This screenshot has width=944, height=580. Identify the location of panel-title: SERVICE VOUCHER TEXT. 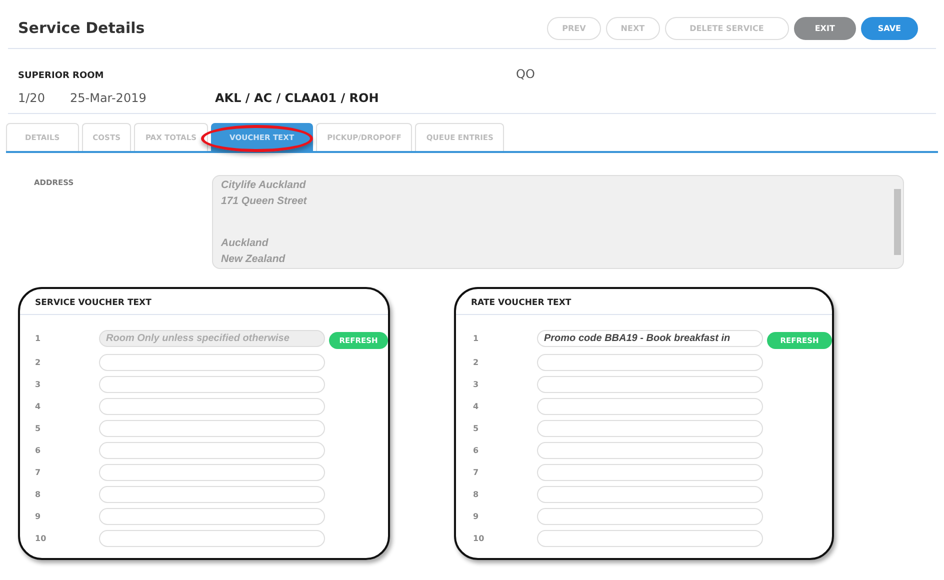
(204, 302).